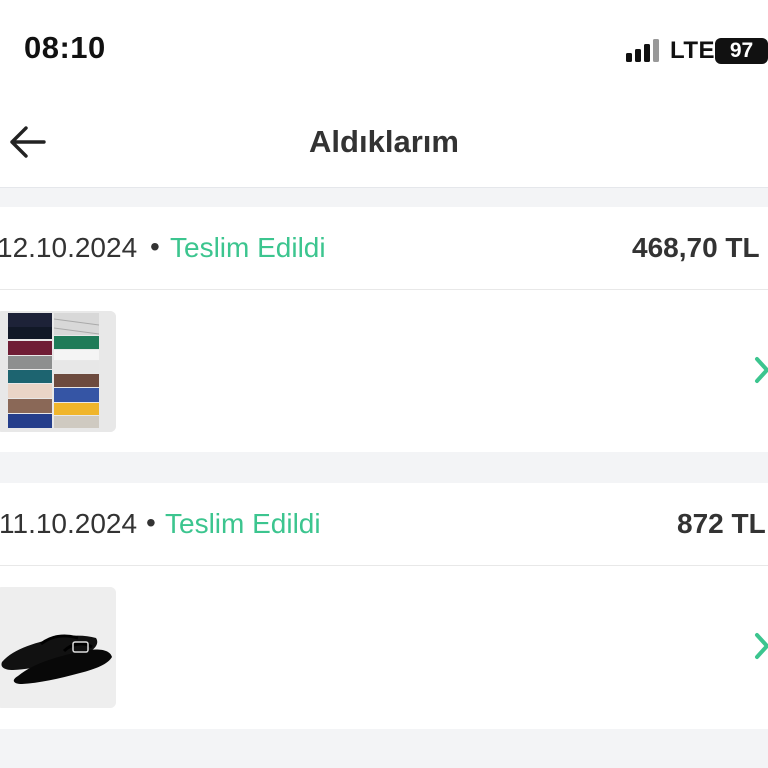 This screenshot has width=768, height=768. I want to click on black-flat-shoes-icon, so click(58, 647).